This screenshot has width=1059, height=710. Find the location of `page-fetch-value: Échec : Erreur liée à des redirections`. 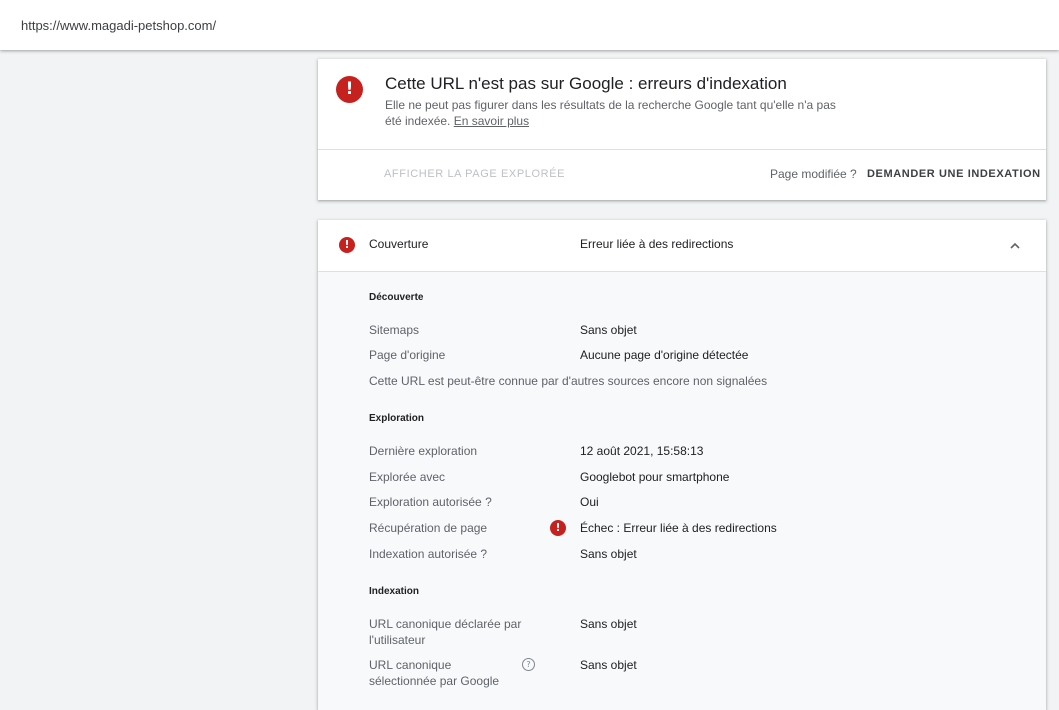

page-fetch-value: Échec : Erreur liée à des redirections is located at coordinates (678, 528).